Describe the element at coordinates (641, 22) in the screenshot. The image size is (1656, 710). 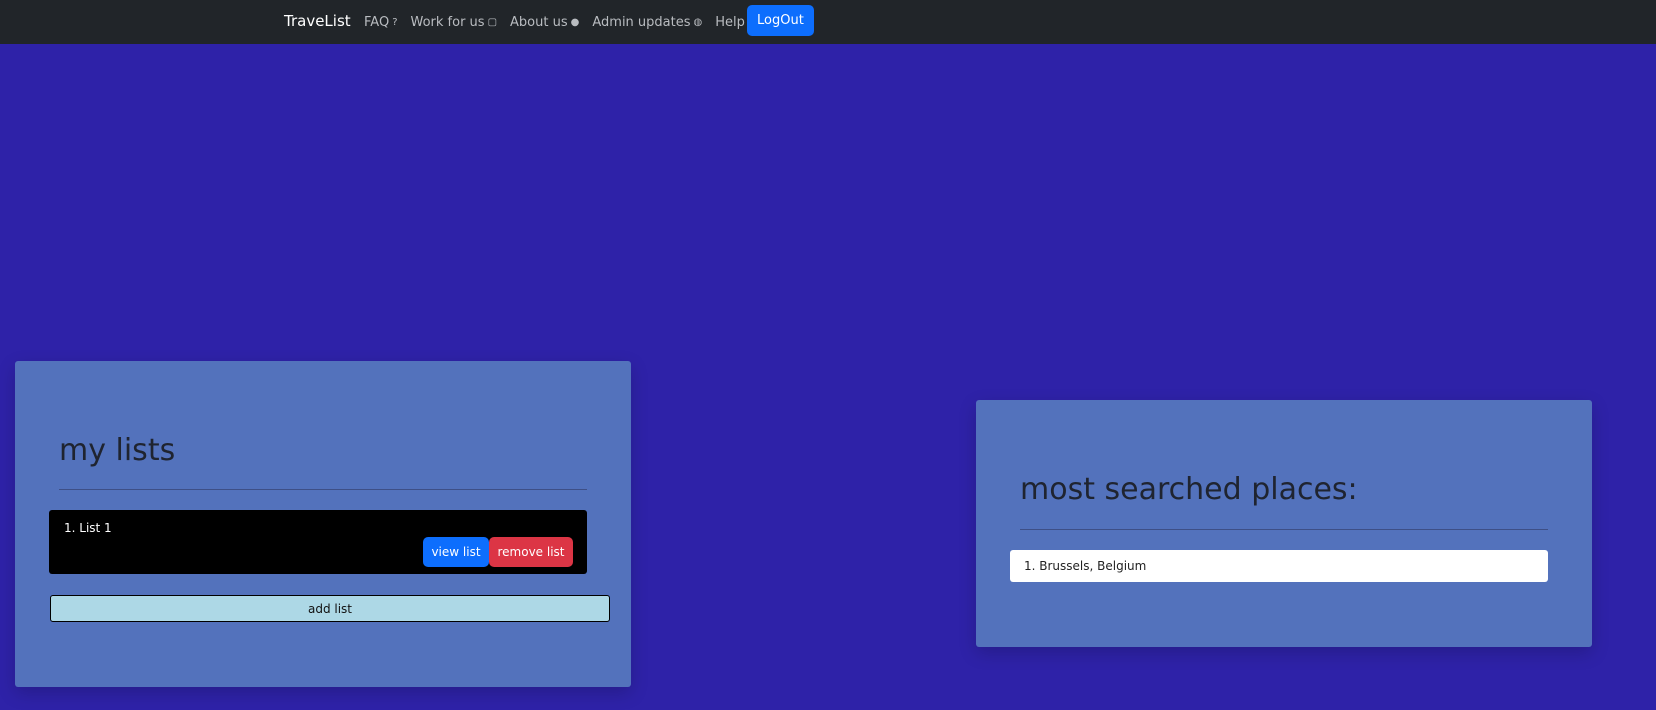
I see `nav-link-admin-label: Admin updates` at that location.